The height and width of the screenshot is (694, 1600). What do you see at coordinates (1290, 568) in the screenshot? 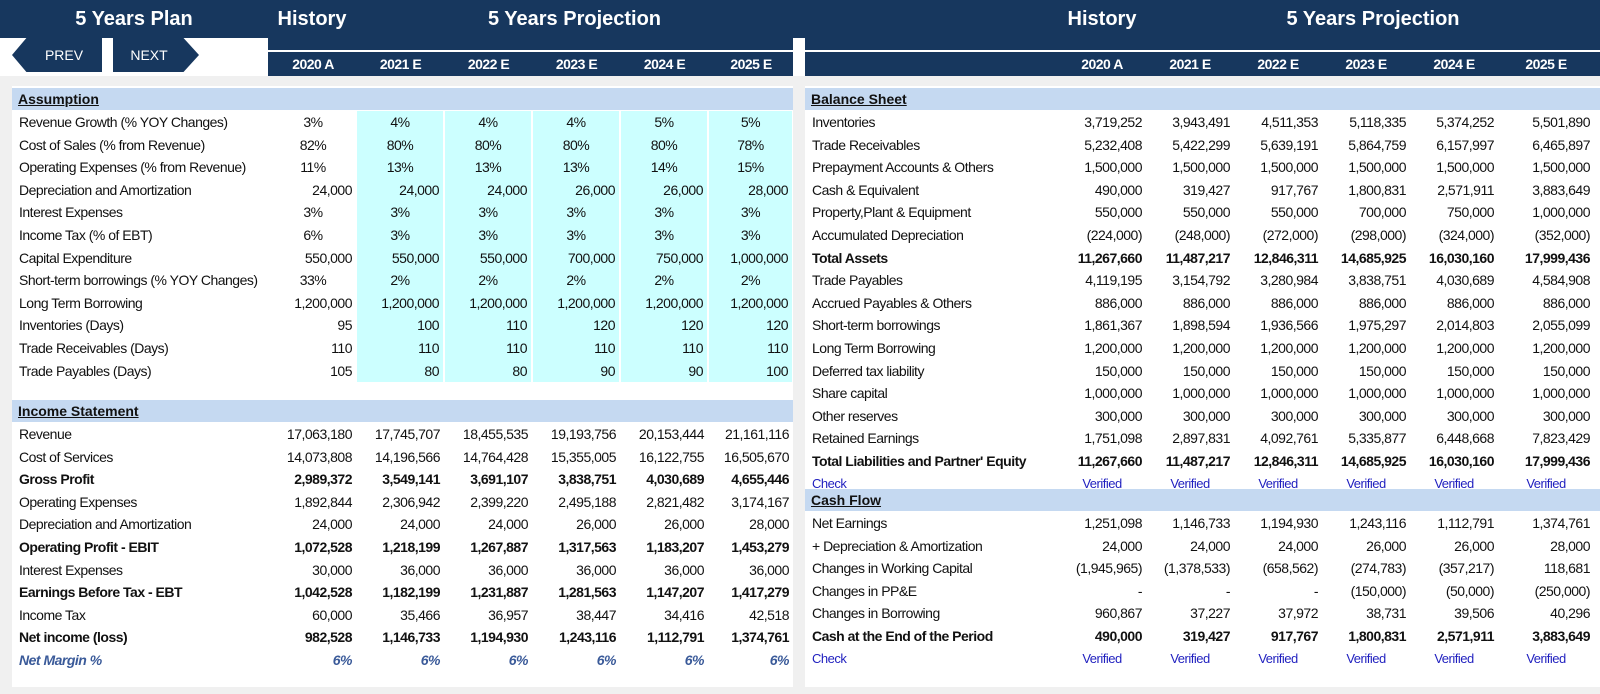
I see `cashflow-cell: (658,562)` at bounding box center [1290, 568].